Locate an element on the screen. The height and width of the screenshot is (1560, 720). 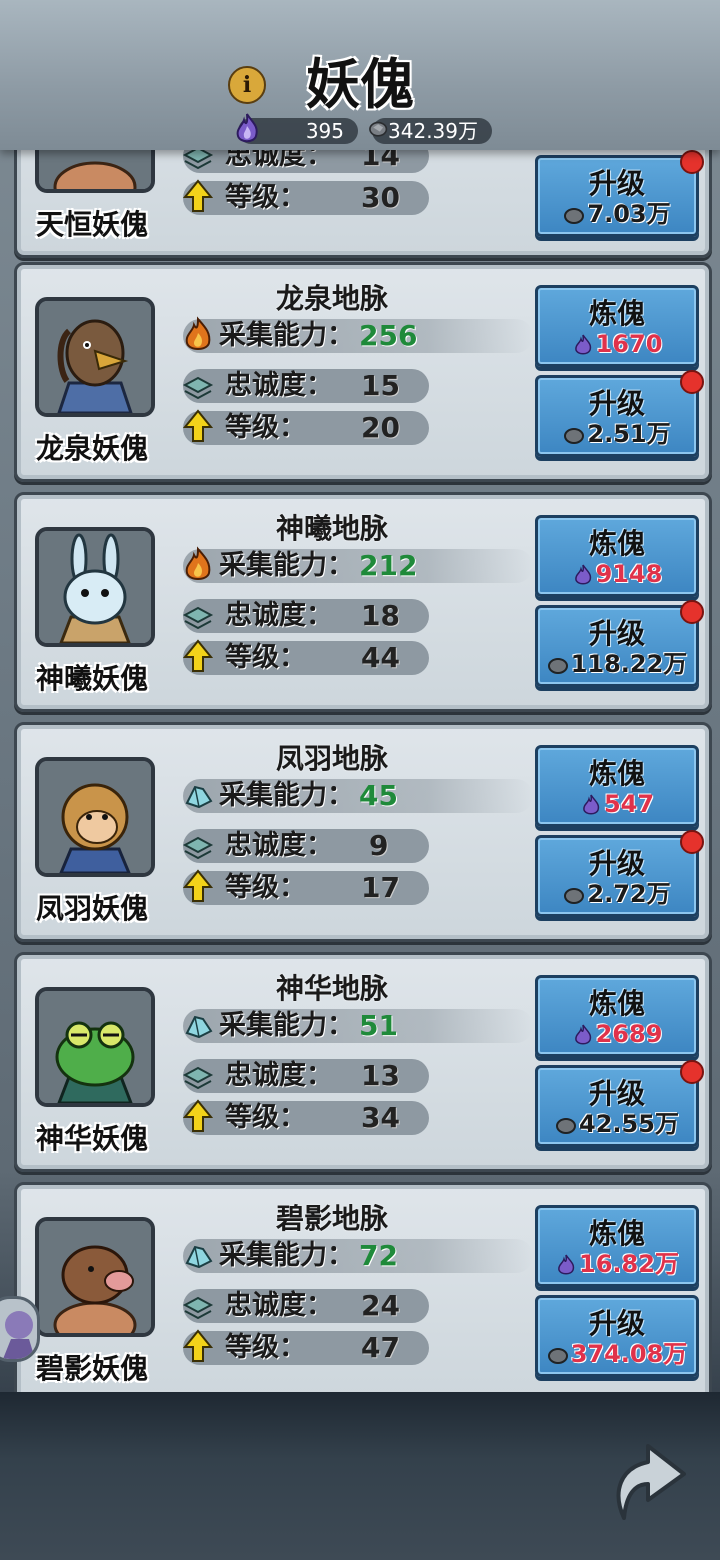
upgrade-cost-value: 7.03万 is located at coordinates (629, 214).